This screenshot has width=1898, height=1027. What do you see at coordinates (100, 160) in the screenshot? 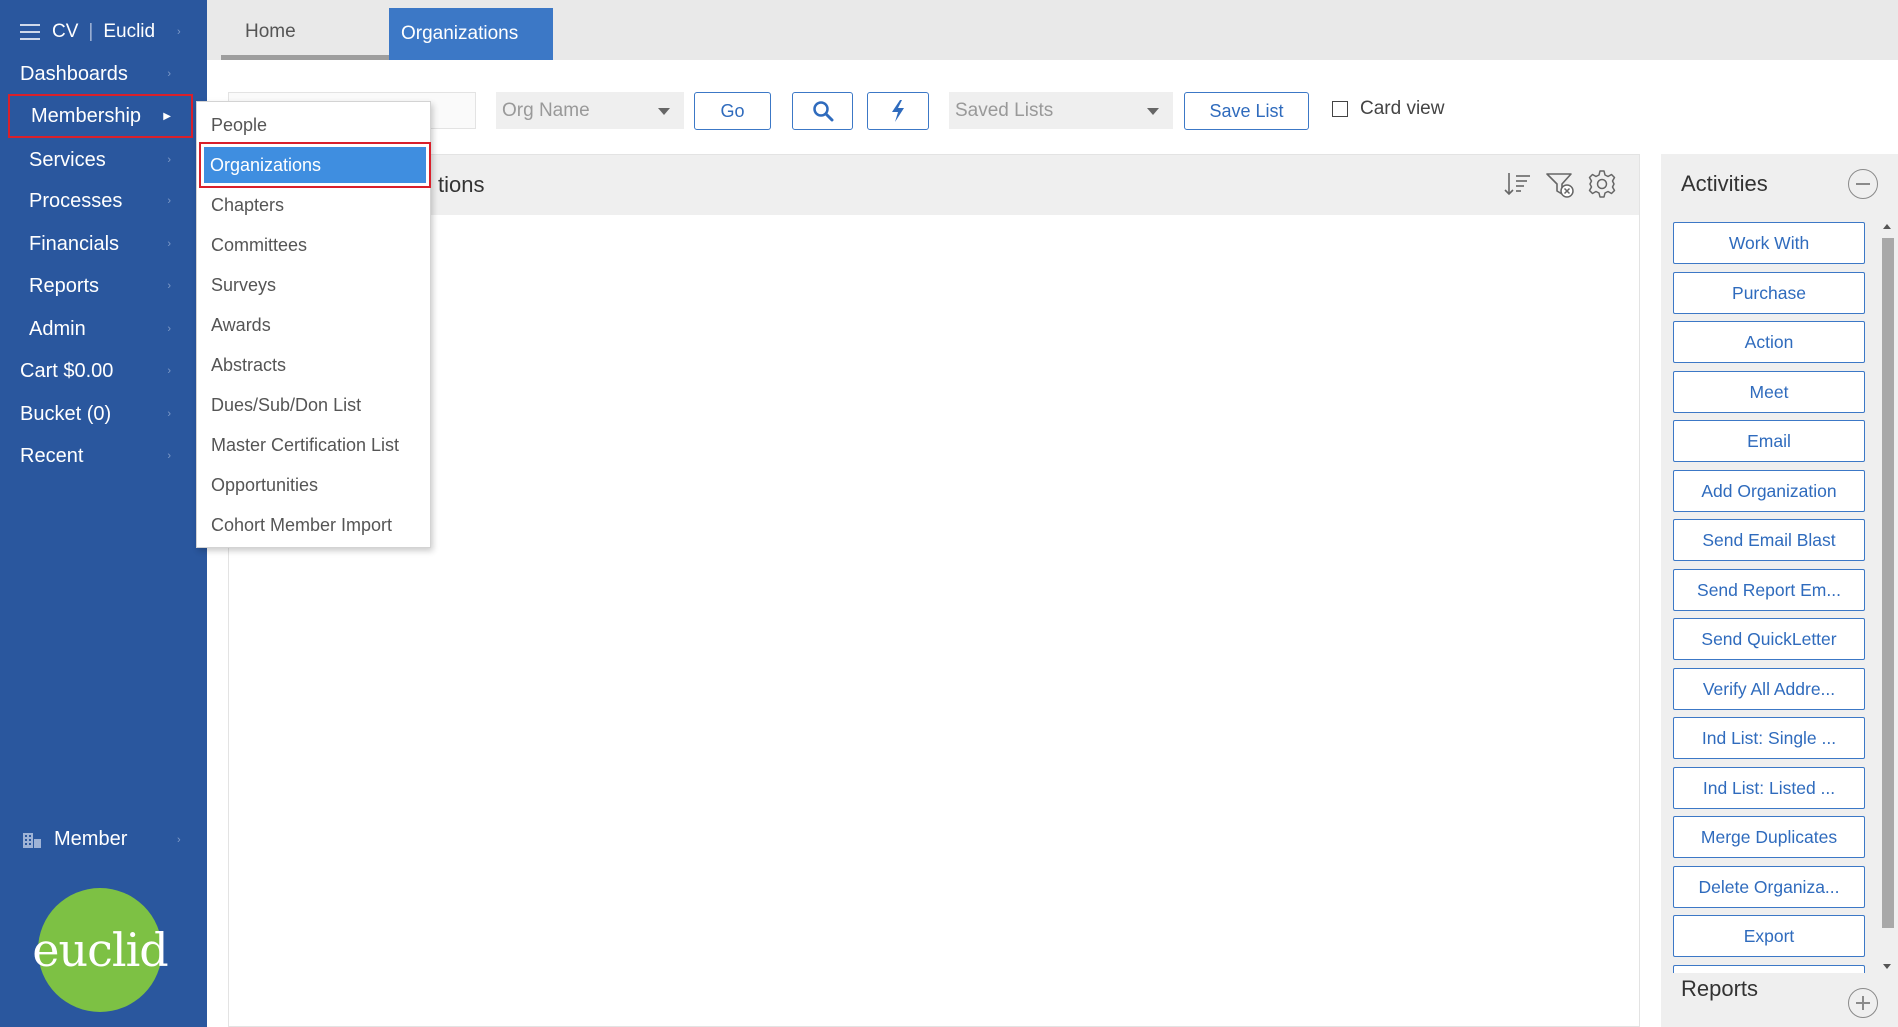
I see `sidebar-item-services: Services ›` at bounding box center [100, 160].